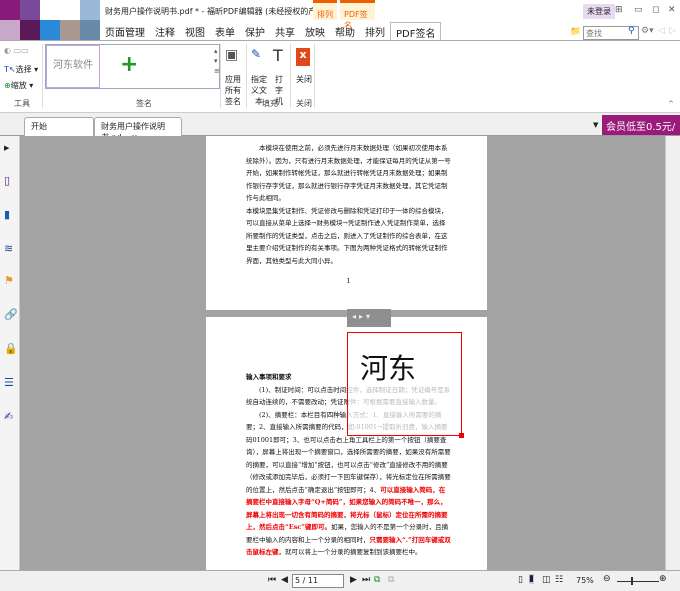 The height and width of the screenshot is (591, 680). Describe the element at coordinates (195, 31) in the screenshot. I see `menu-view: 视图` at that location.